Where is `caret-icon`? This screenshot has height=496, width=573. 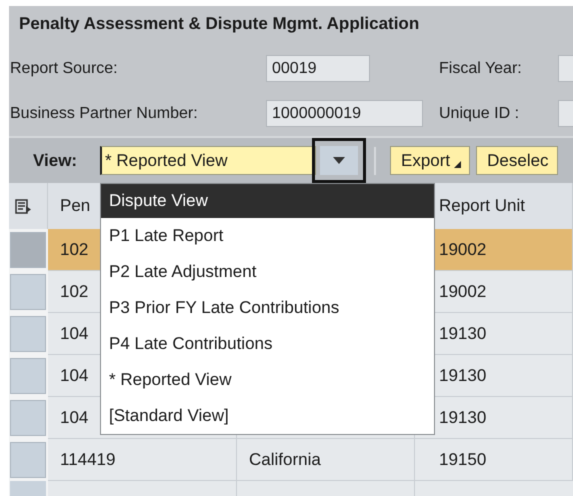 caret-icon is located at coordinates (339, 160).